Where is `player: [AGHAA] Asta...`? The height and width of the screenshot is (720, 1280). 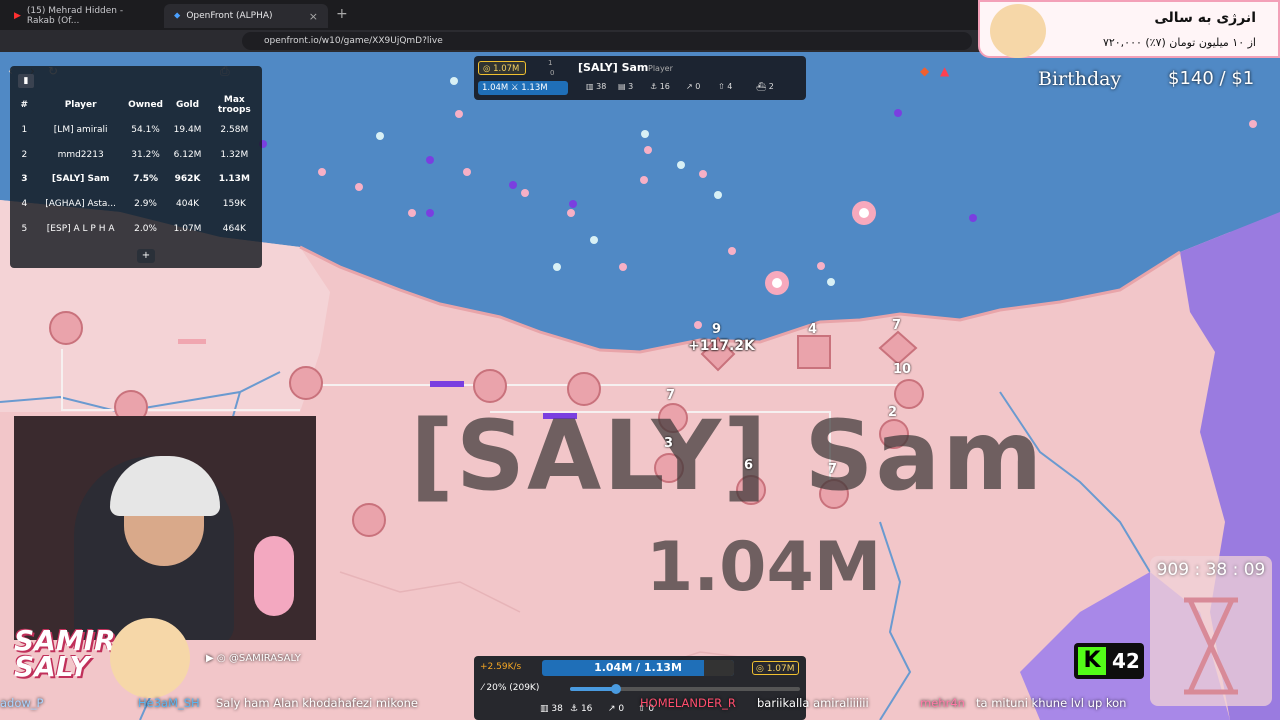 player: [AGHAA] Asta... is located at coordinates (80, 204).